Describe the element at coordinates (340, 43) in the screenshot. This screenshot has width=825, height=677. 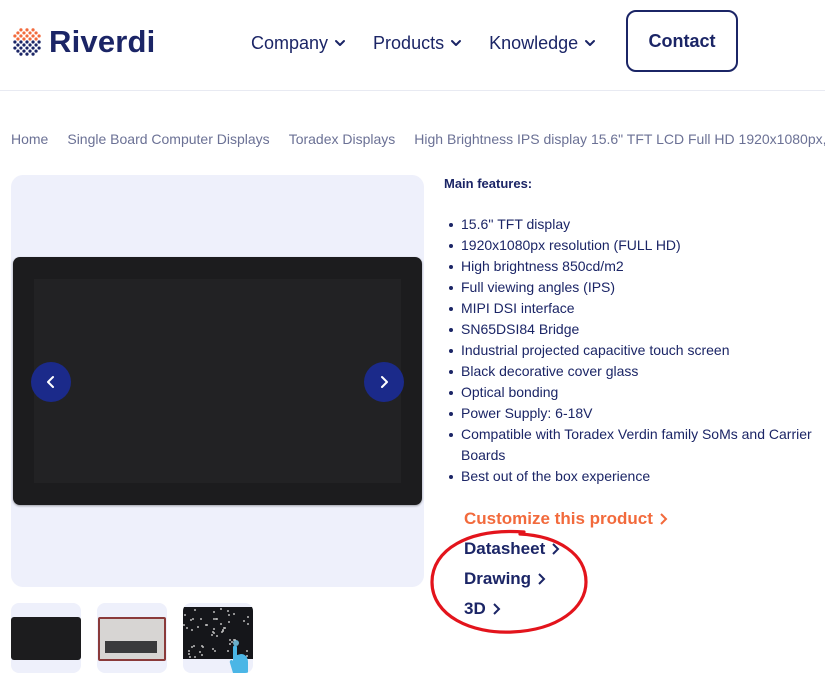
I see `chevron-down-icon` at that location.